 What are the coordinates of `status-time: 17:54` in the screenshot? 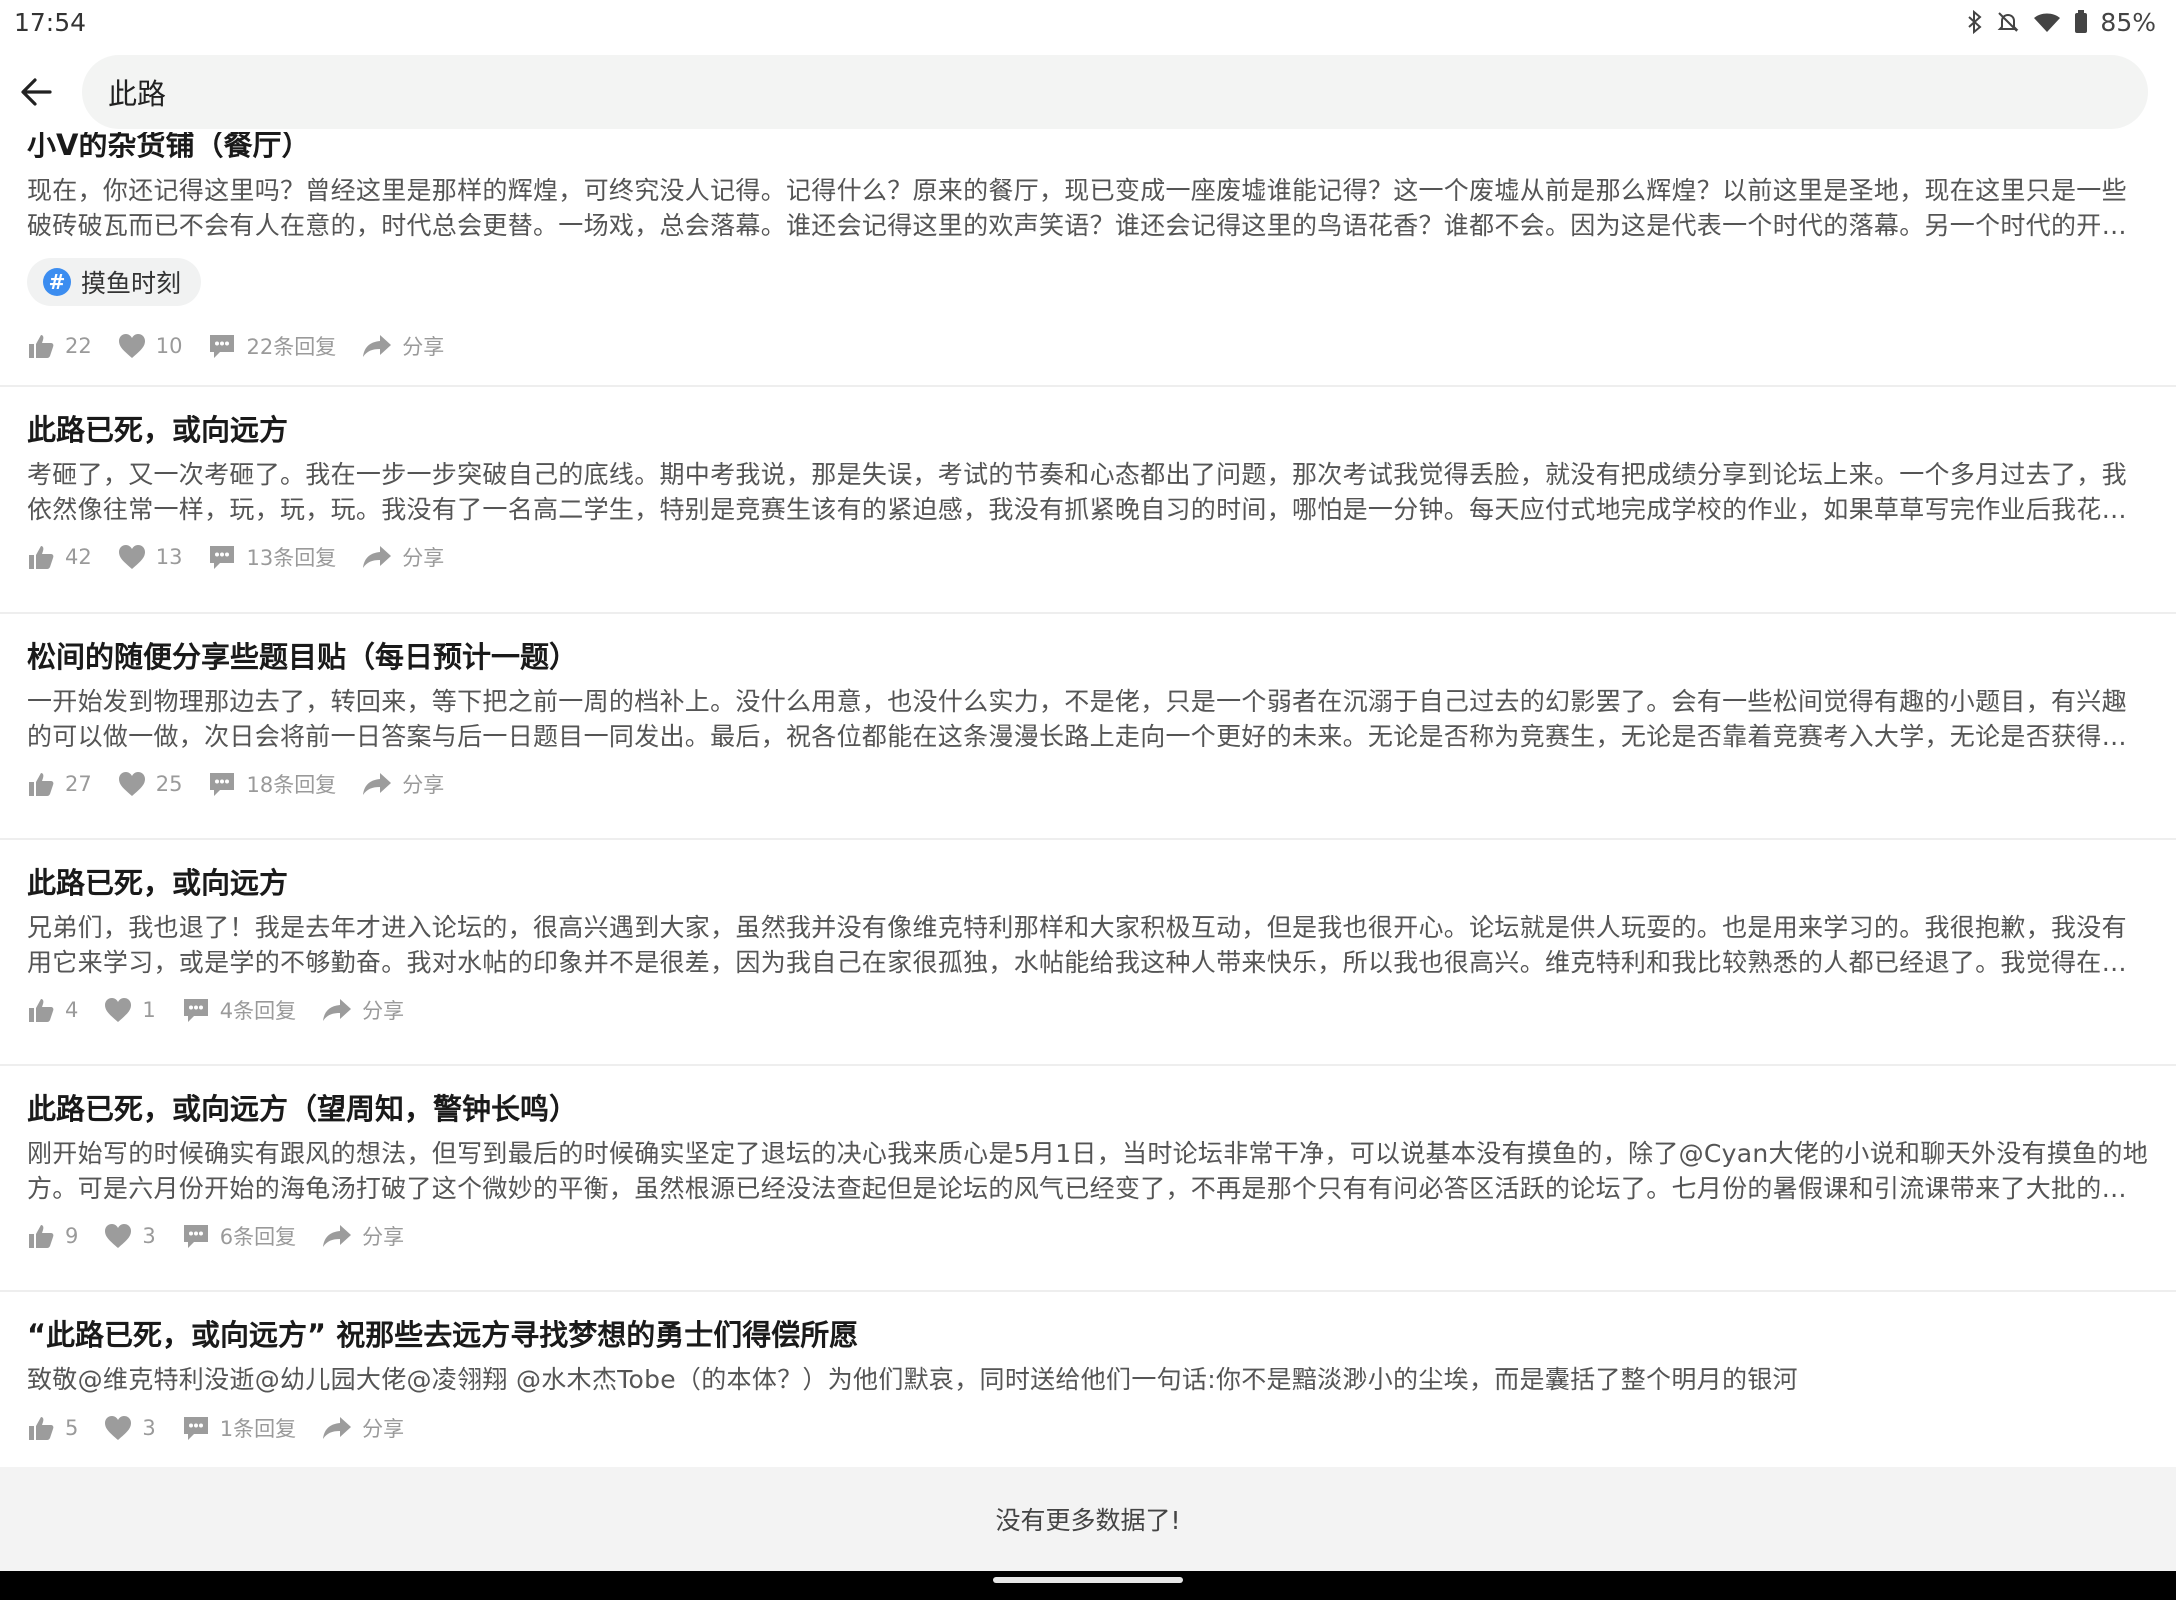 It's located at (50, 22).